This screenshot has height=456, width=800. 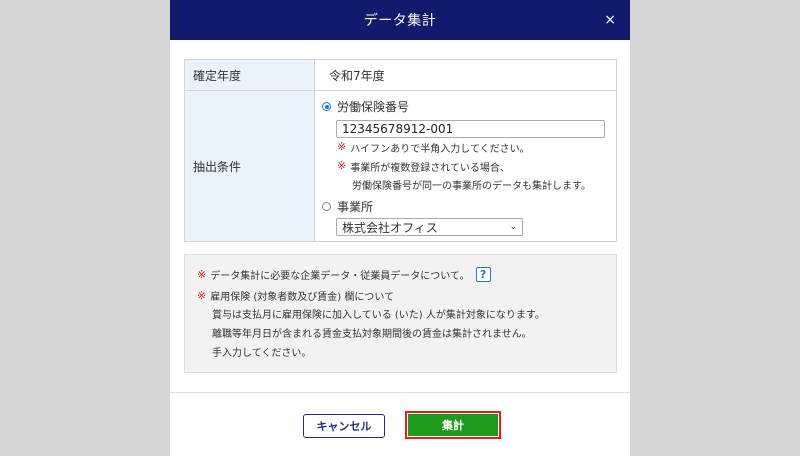 What do you see at coordinates (465, 75) in the screenshot?
I see `year-value: 令和7年度` at bounding box center [465, 75].